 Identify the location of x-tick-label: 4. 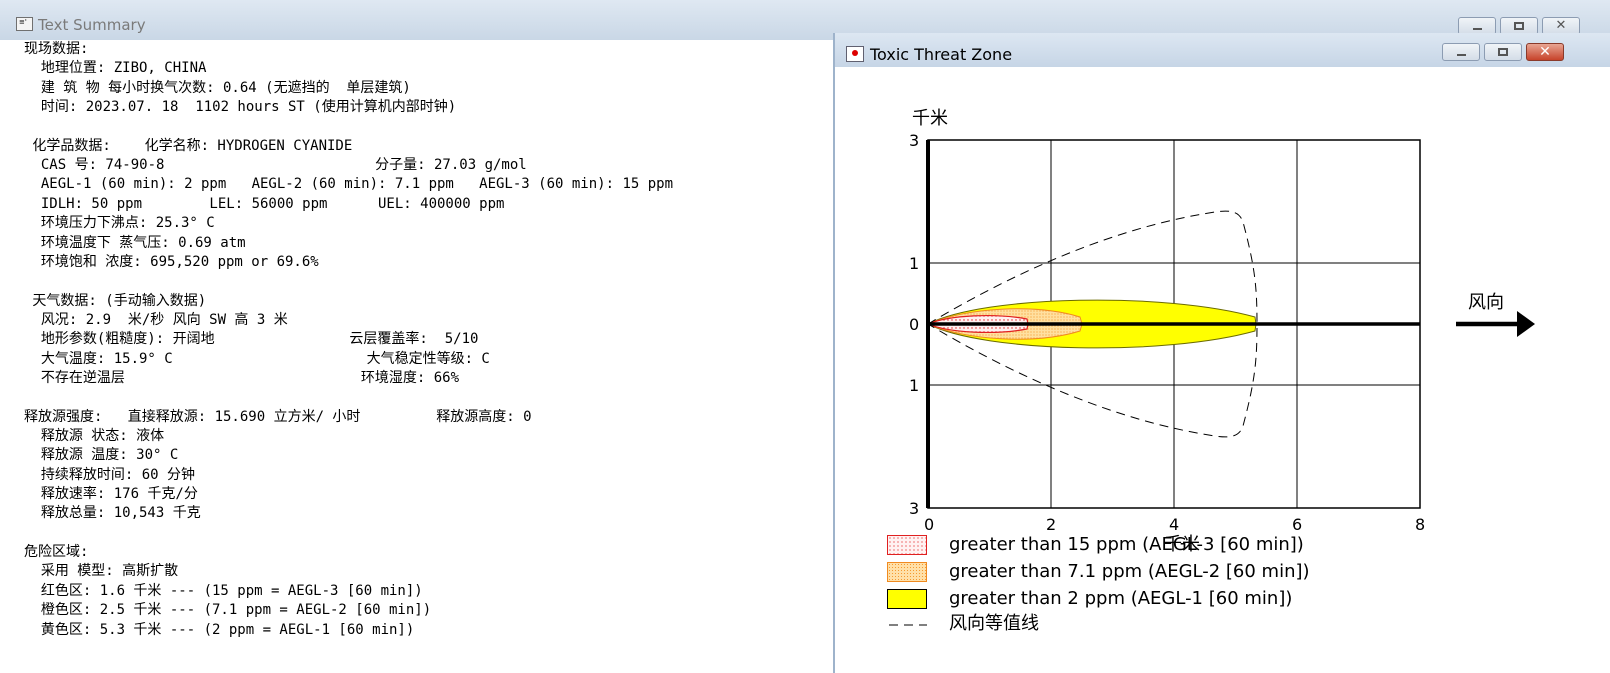
(1174, 524).